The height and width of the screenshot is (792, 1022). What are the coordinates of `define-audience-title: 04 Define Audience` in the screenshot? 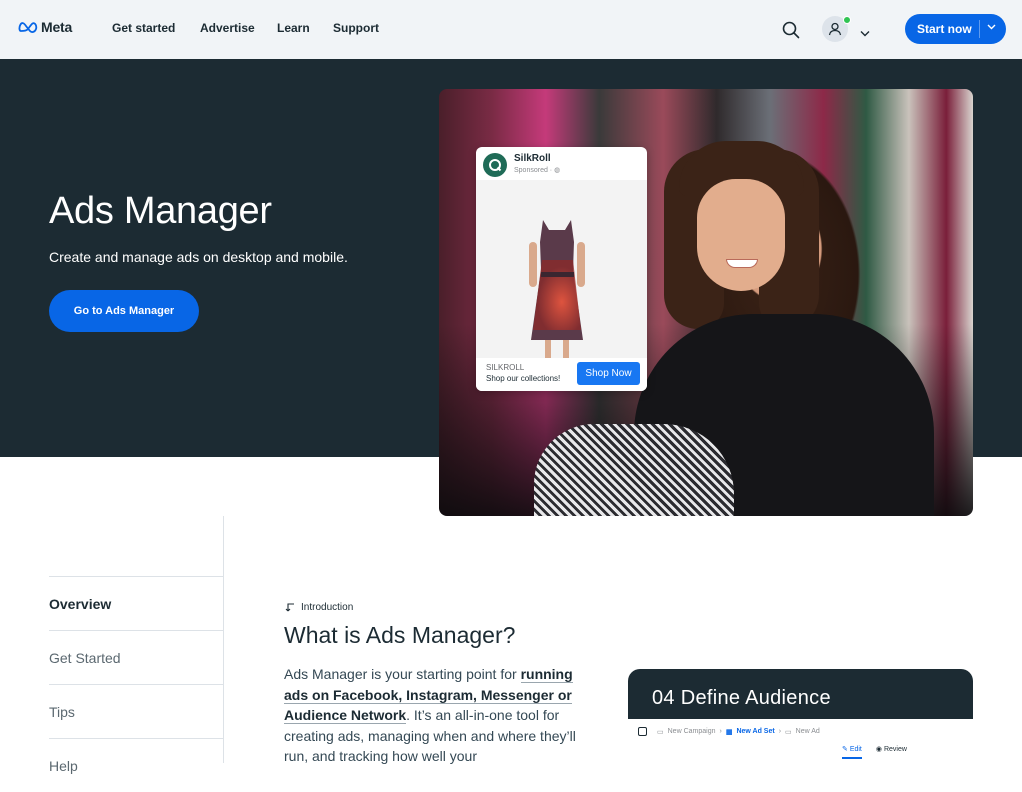 It's located at (741, 698).